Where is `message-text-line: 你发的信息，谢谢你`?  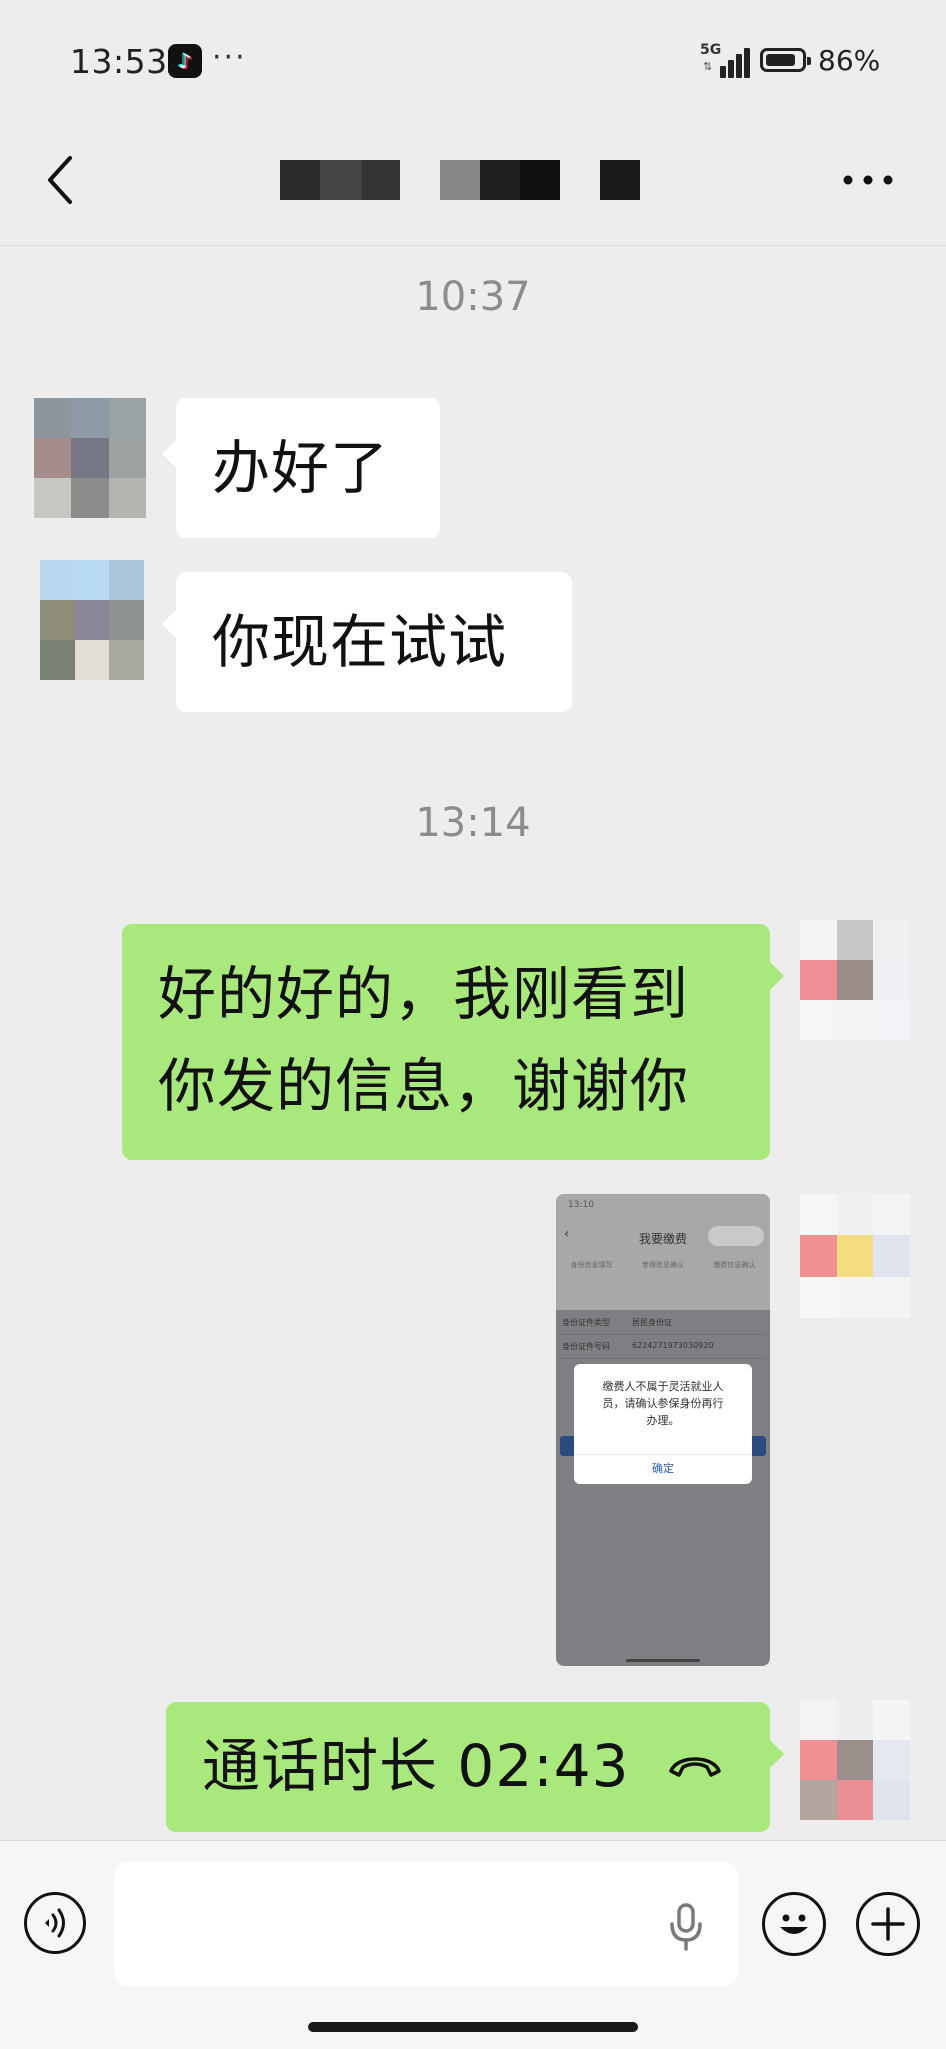 message-text-line: 你发的信息，谢谢你 is located at coordinates (424, 1086).